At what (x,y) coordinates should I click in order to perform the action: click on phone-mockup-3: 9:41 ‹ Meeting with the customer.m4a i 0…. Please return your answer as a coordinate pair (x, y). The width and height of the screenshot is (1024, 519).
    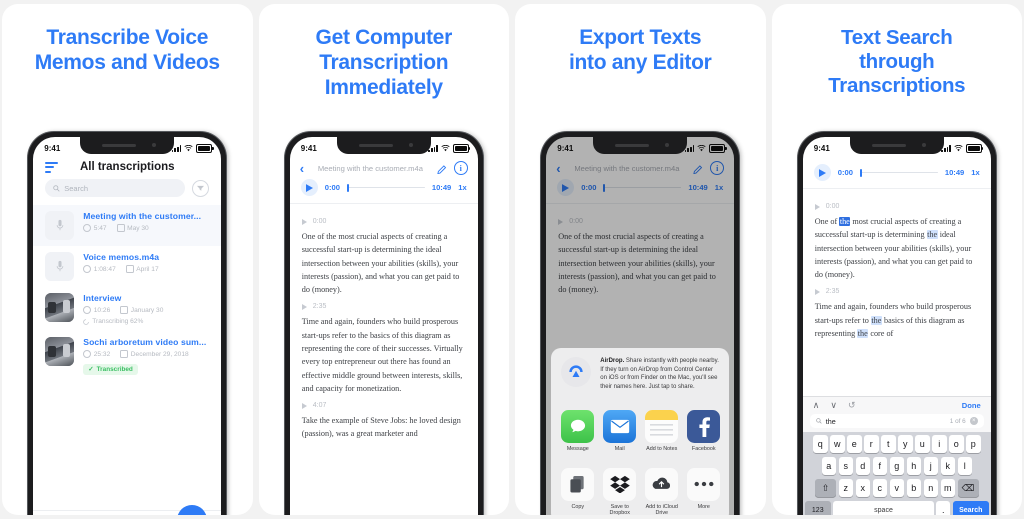
    Looking at the image, I should click on (640, 324).